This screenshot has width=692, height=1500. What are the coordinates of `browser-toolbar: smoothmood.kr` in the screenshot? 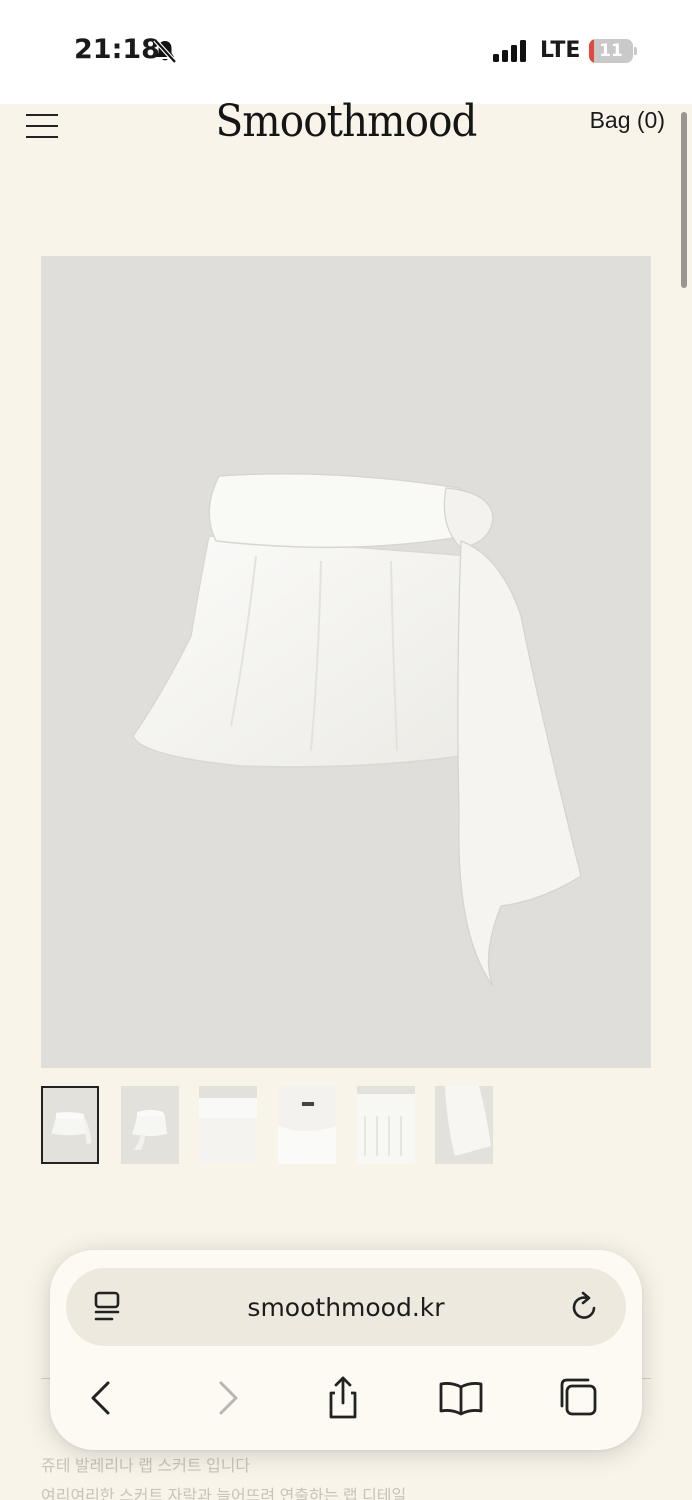 It's located at (346, 1350).